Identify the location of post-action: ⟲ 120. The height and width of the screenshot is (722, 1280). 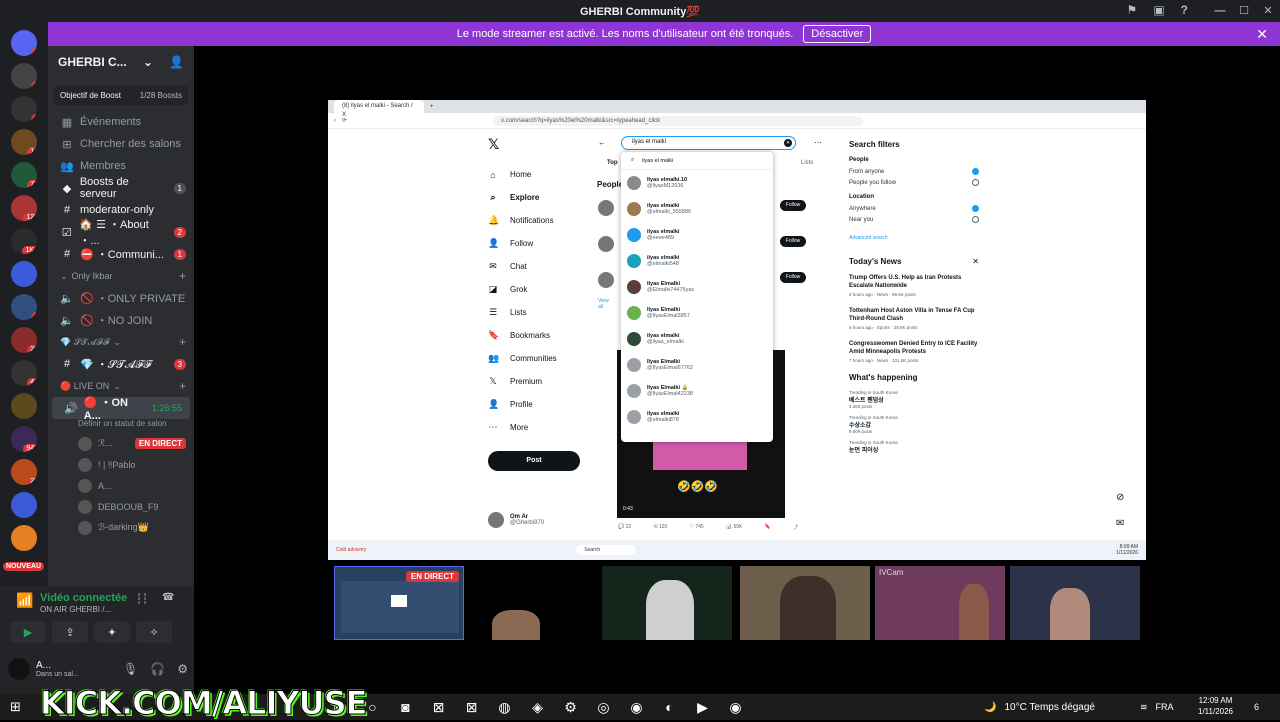
(660, 527).